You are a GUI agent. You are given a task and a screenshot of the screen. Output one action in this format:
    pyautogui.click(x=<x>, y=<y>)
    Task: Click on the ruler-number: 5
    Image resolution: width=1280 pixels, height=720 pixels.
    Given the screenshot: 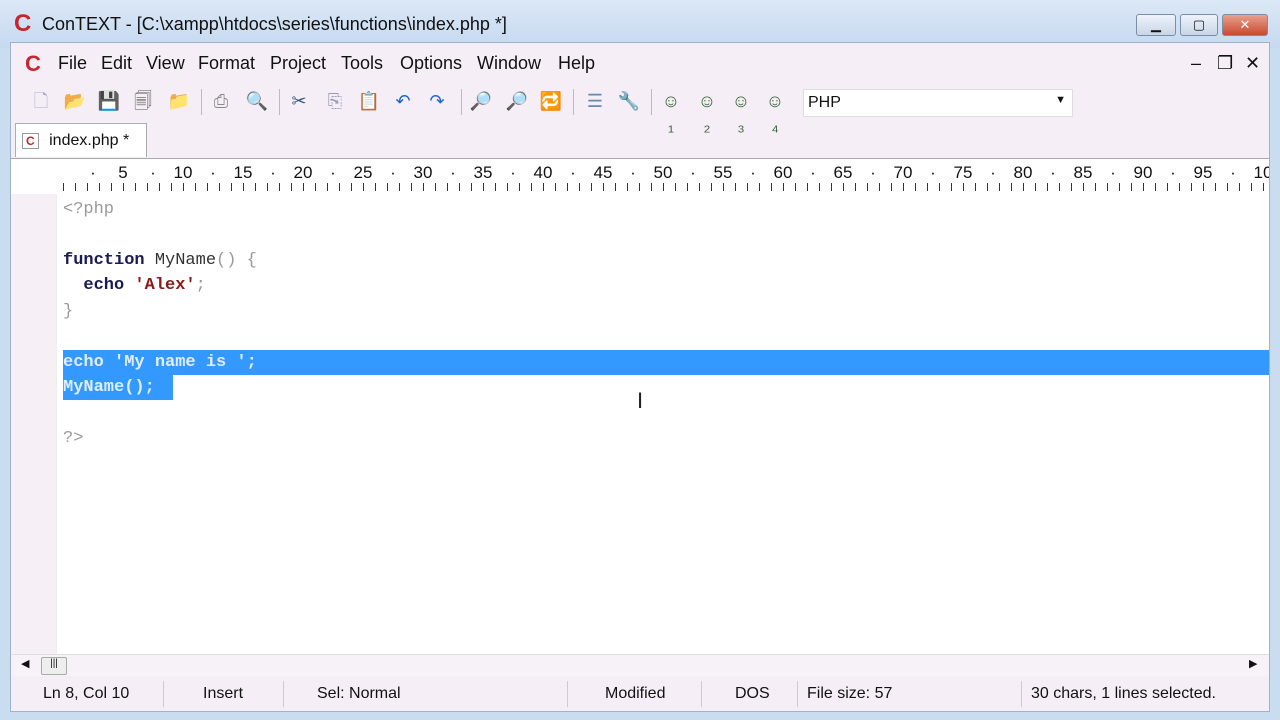 What is the action you would take?
    pyautogui.click(x=123, y=172)
    